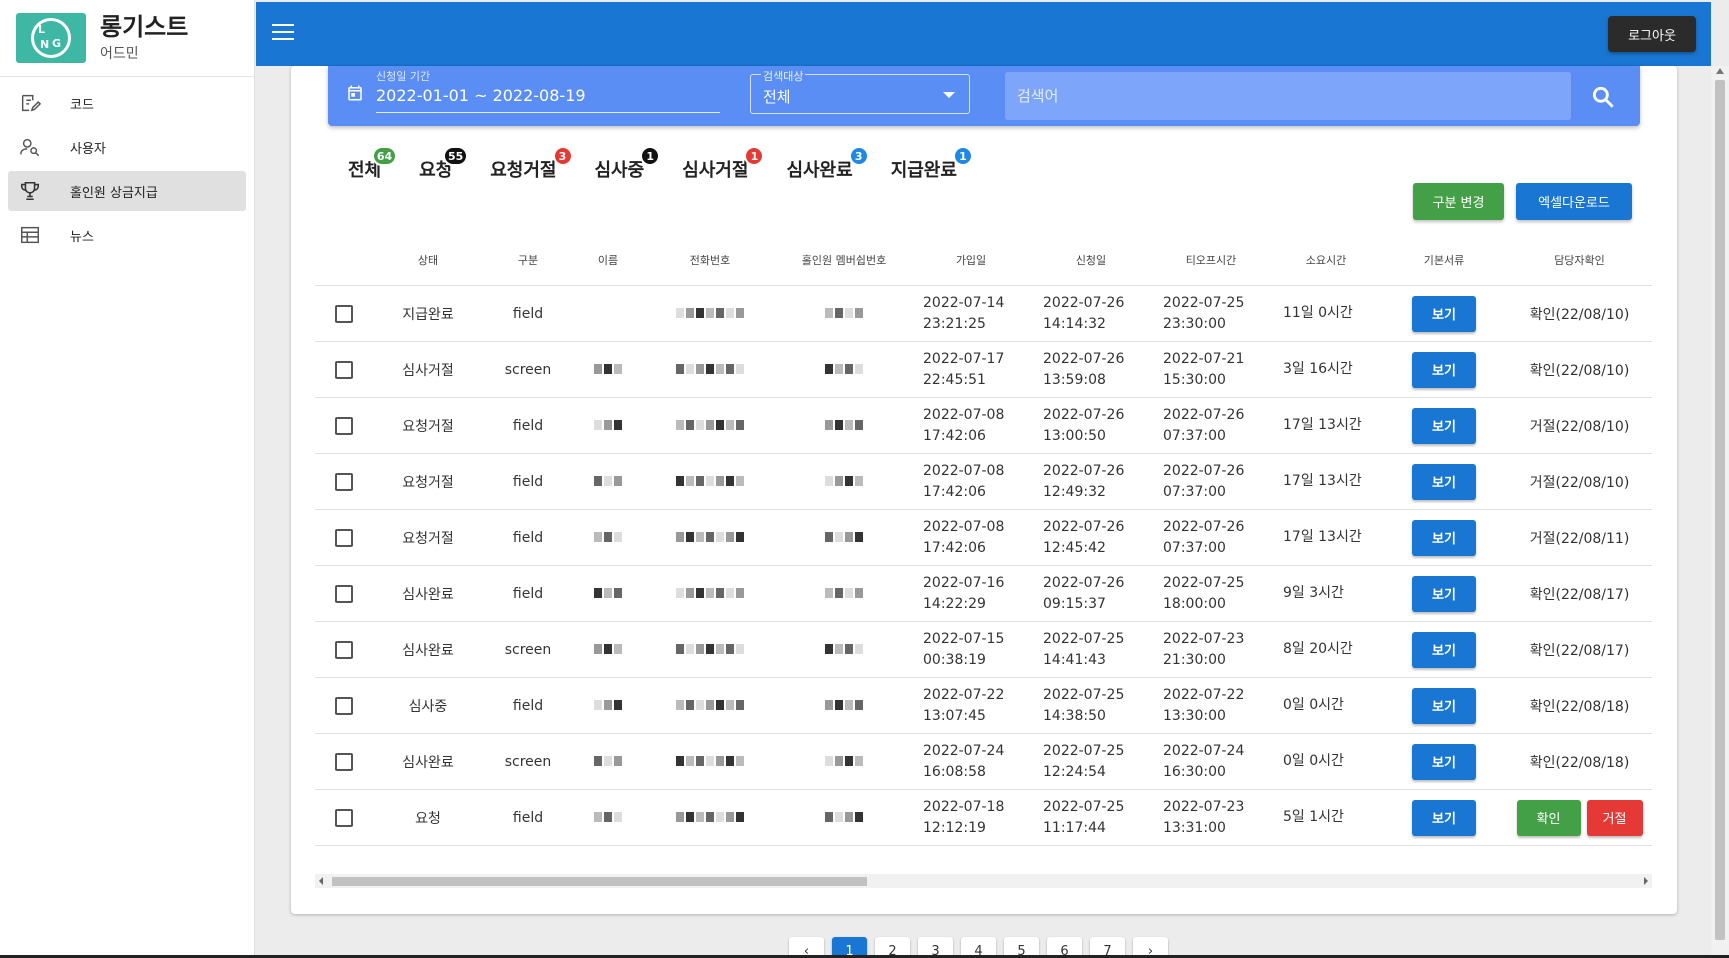 The height and width of the screenshot is (958, 1729). Describe the element at coordinates (844, 482) in the screenshot. I see `membership-cell` at that location.